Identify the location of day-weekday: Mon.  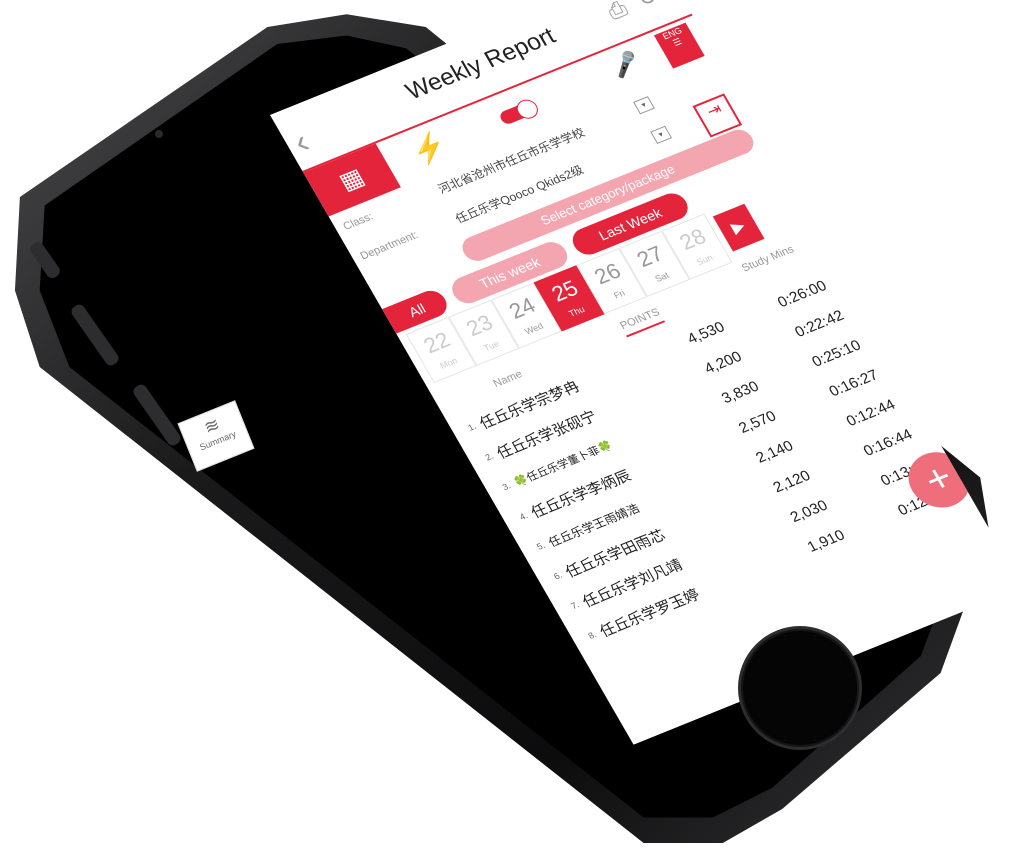
(449, 363).